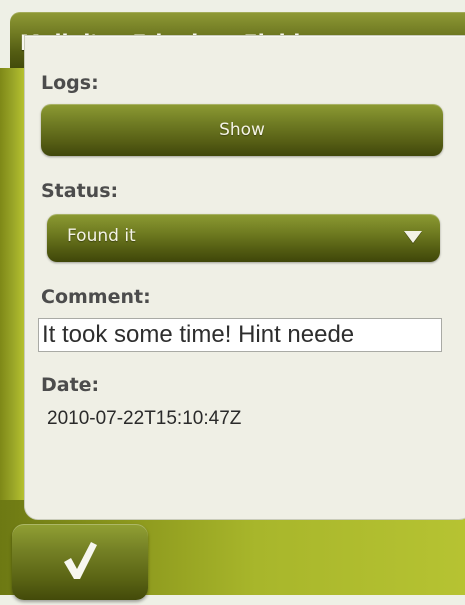 This screenshot has width=465, height=605. What do you see at coordinates (413, 237) in the screenshot?
I see `chevron-down-icon` at bounding box center [413, 237].